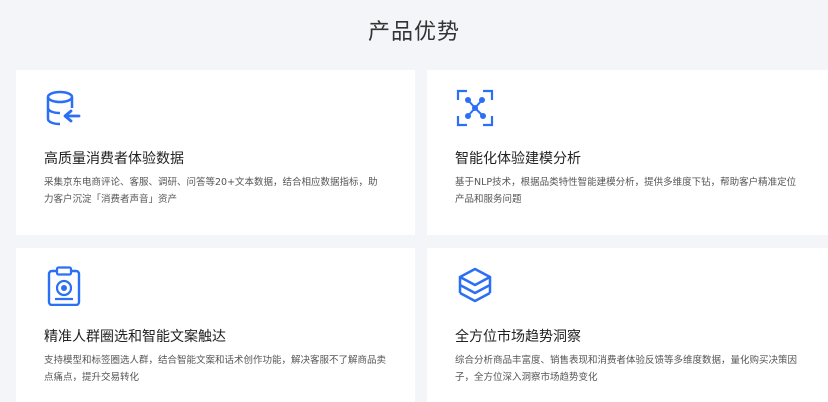  What do you see at coordinates (475, 286) in the screenshot?
I see `layered-cube-icon` at bounding box center [475, 286].